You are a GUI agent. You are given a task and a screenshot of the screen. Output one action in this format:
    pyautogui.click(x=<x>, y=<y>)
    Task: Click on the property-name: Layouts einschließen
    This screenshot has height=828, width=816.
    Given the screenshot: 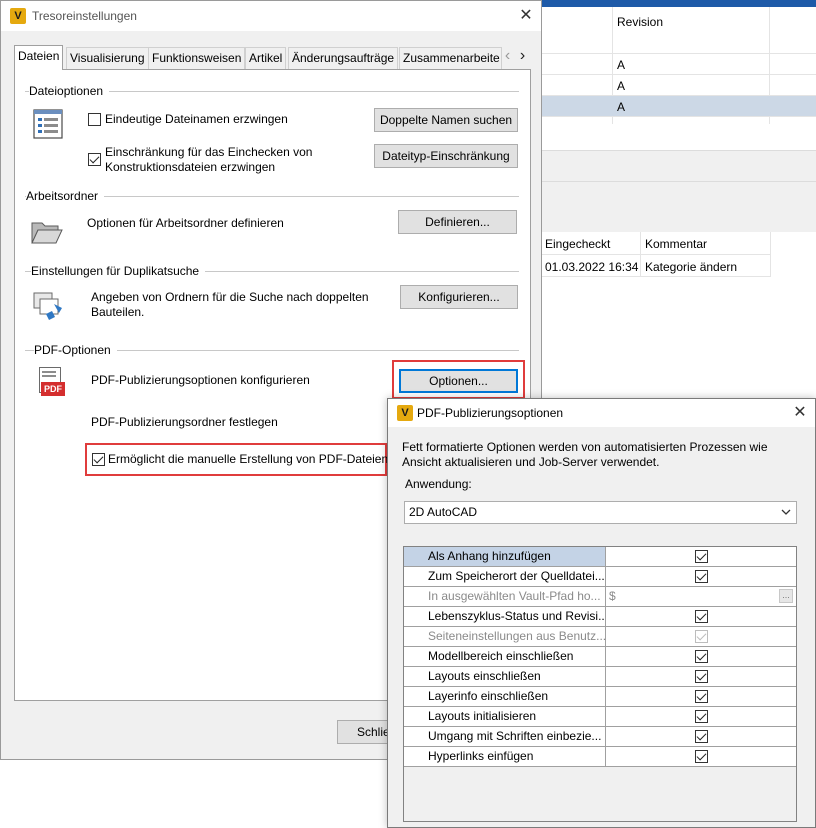 What is the action you would take?
    pyautogui.click(x=505, y=676)
    